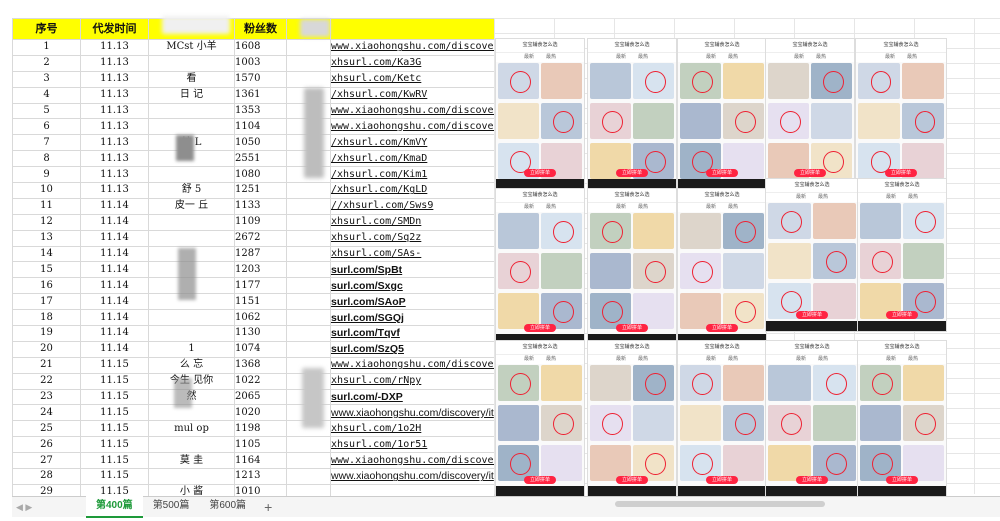 The image size is (1000, 521). Describe the element at coordinates (253, 349) in the screenshot. I see `table-row: 20 11.14 1 1074 surl.com/SzQ5` at that location.